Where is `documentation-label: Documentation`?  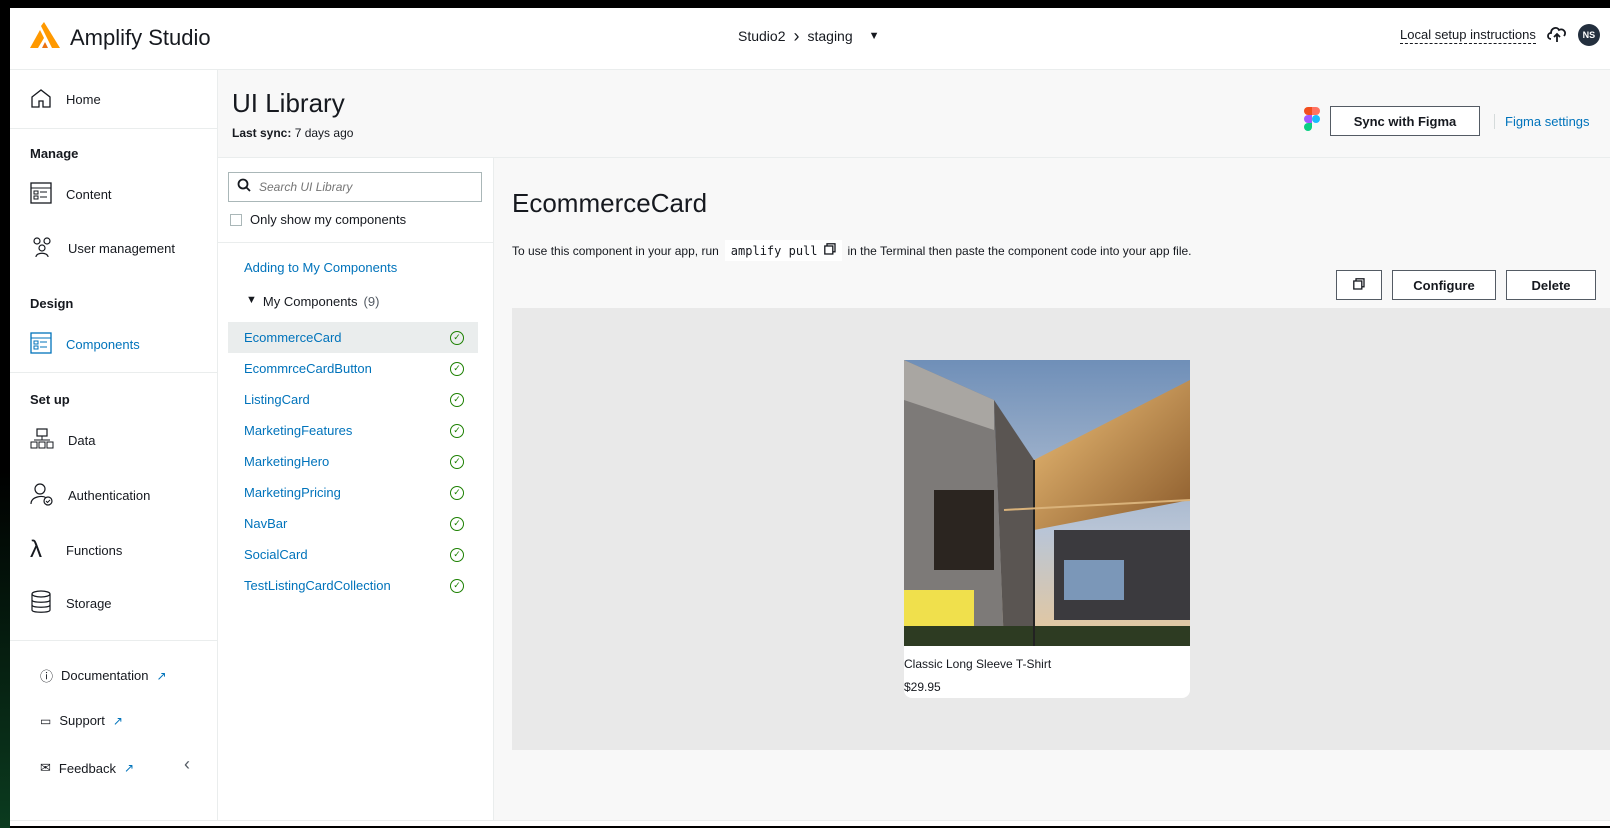 documentation-label: Documentation is located at coordinates (105, 675).